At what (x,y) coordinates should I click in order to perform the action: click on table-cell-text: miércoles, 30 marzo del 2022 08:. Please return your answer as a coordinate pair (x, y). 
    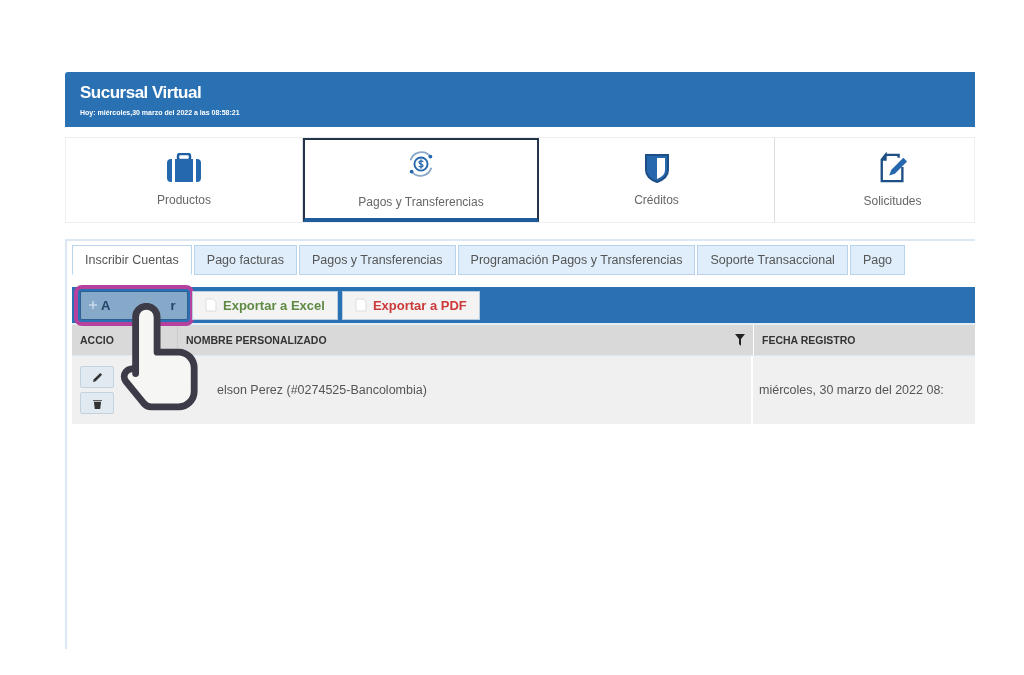
    Looking at the image, I should click on (851, 390).